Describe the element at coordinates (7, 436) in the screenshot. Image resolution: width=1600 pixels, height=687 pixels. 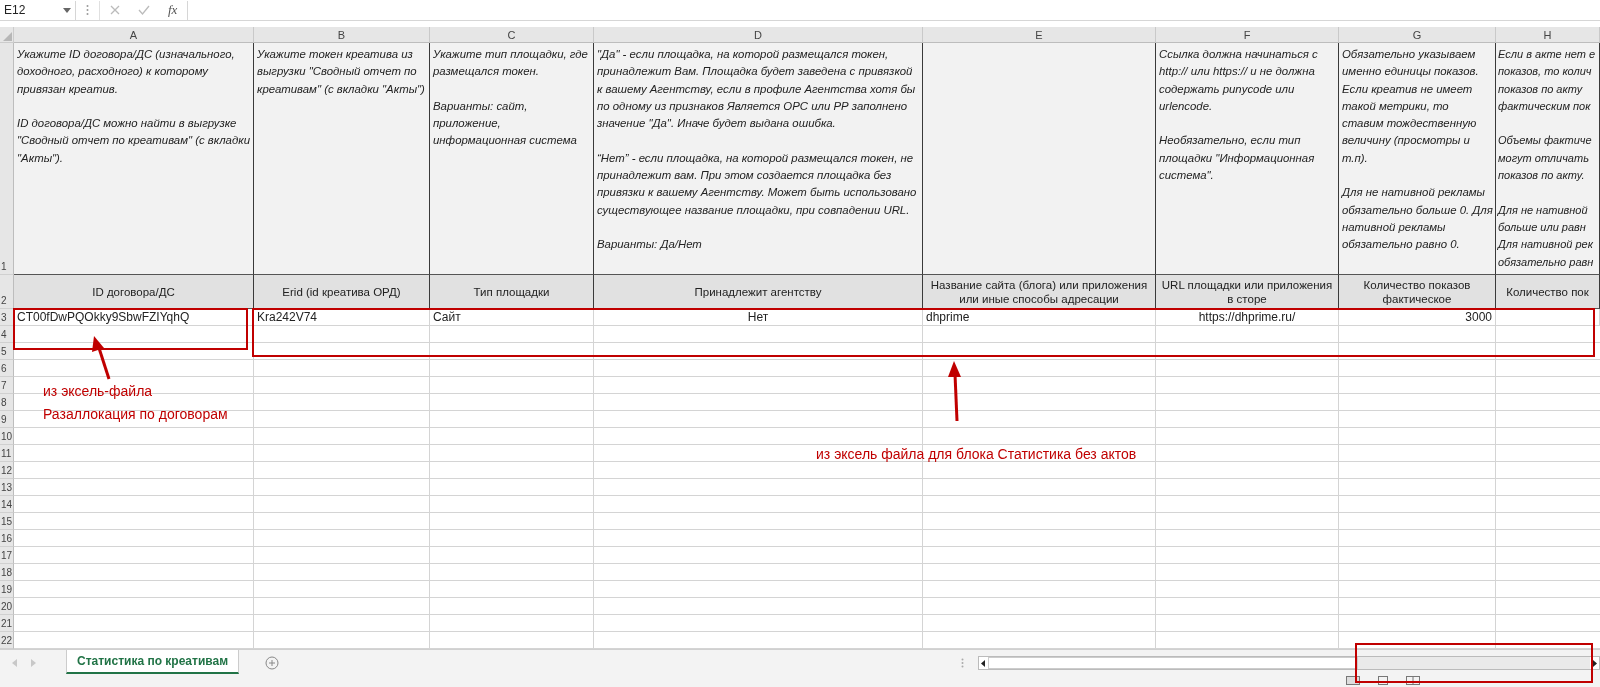
I see `row-header: 10` at that location.